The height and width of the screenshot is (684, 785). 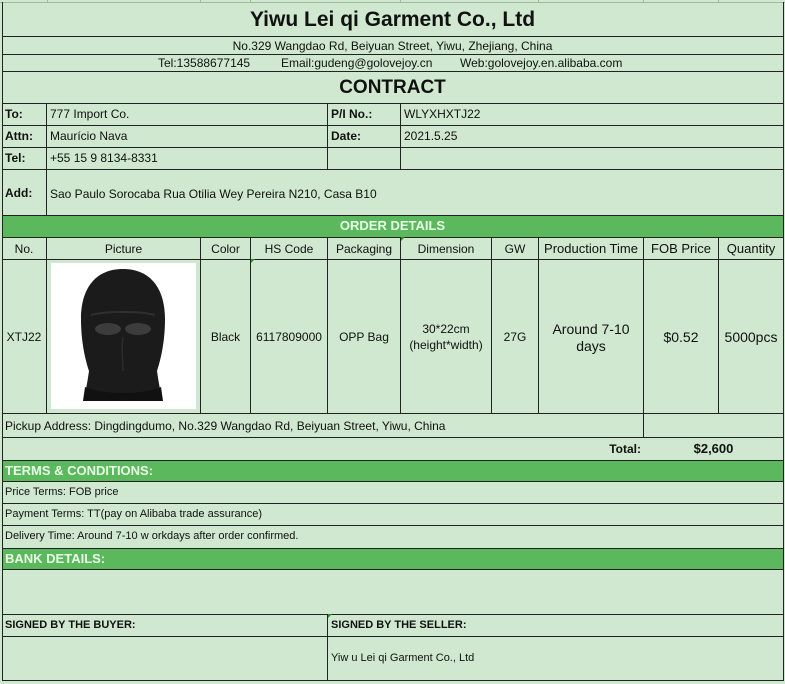 What do you see at coordinates (104, 158) in the screenshot?
I see `tel-value: +55 15 9 8134-8331` at bounding box center [104, 158].